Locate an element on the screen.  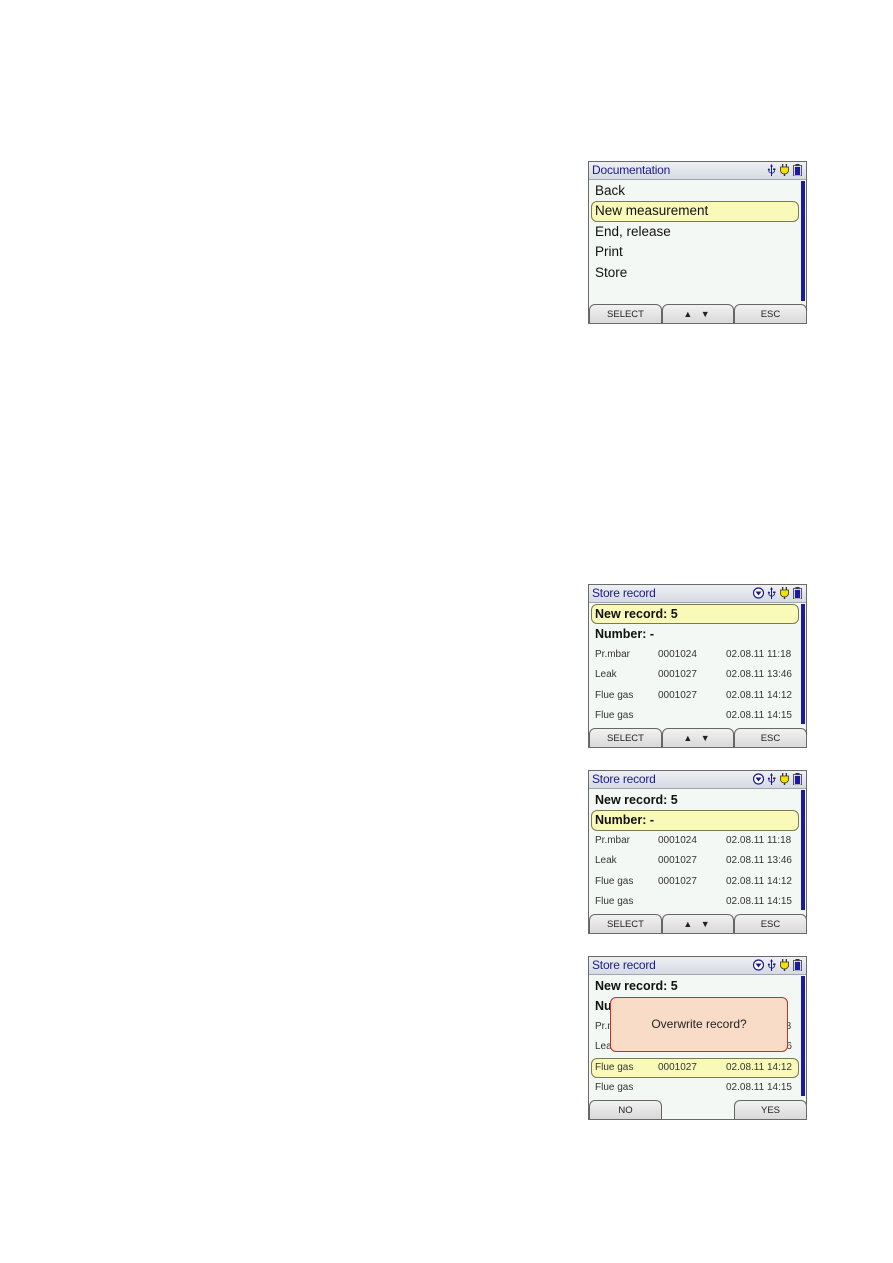
menu-item-print: Print is located at coordinates (694, 252).